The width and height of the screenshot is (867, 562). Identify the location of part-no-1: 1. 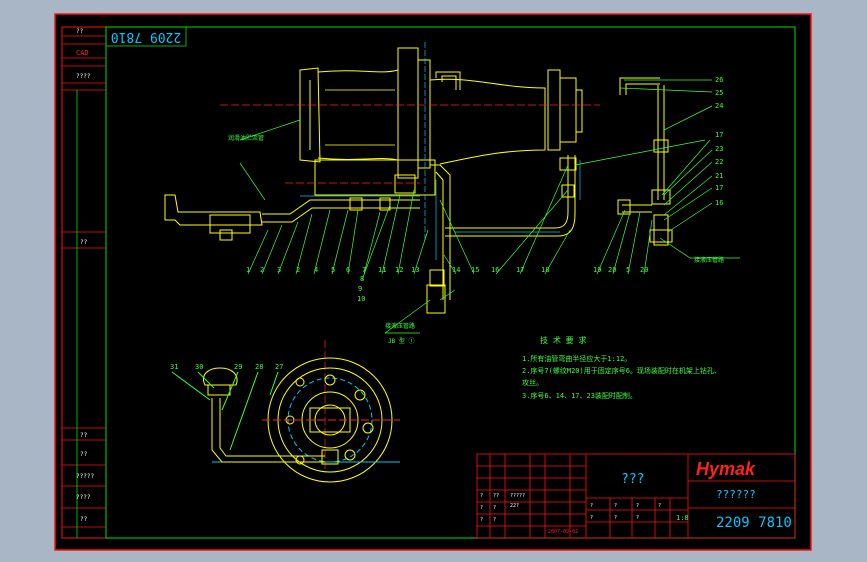
(248, 270).